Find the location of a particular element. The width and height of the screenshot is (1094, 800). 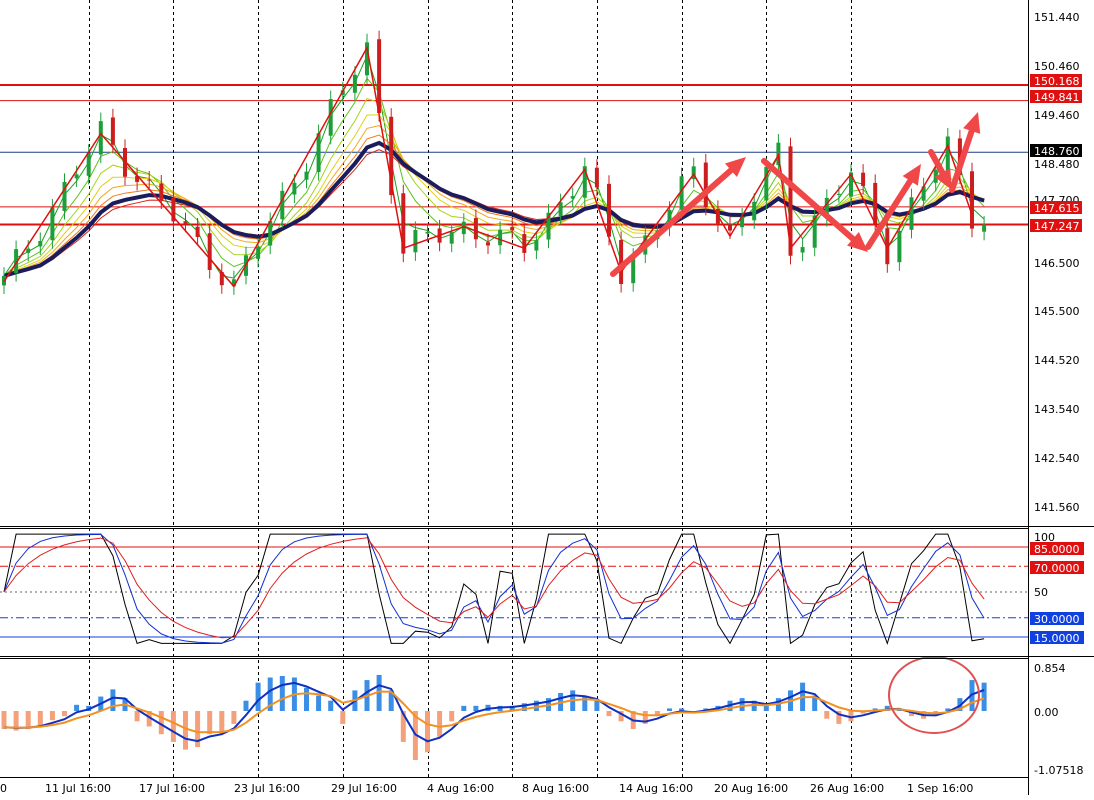

osc-level-label: 30.0000 is located at coordinates (1057, 619).